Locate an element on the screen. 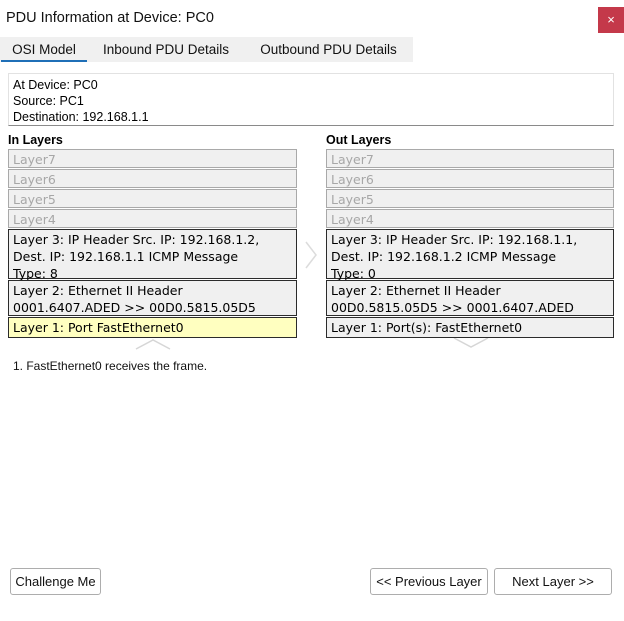  previous-layer-button: << Previous Layer is located at coordinates (429, 581).